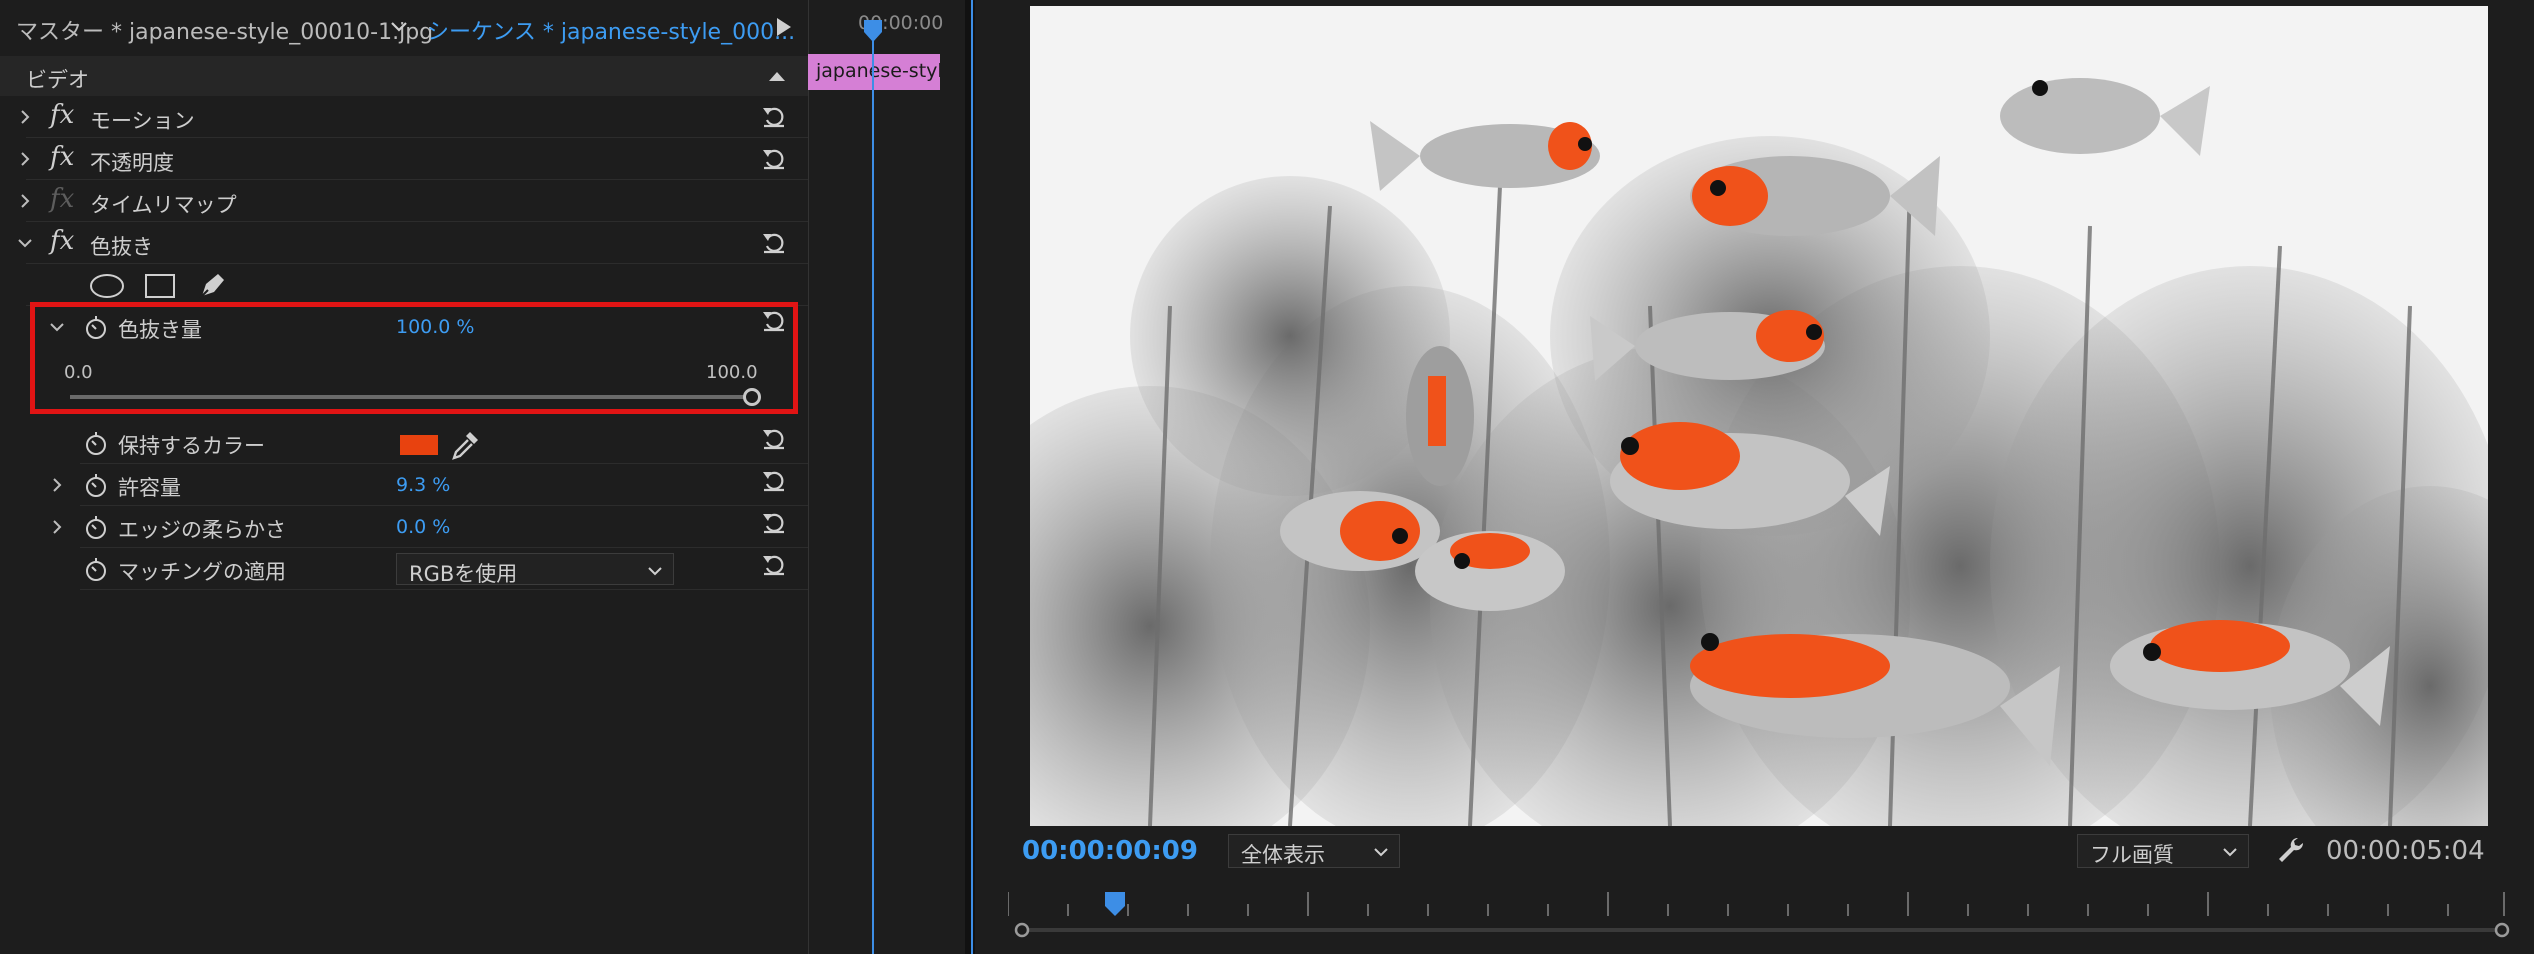 Image resolution: width=2534 pixels, height=954 pixels. Describe the element at coordinates (465, 445) in the screenshot. I see `eyedropper-icon` at that location.